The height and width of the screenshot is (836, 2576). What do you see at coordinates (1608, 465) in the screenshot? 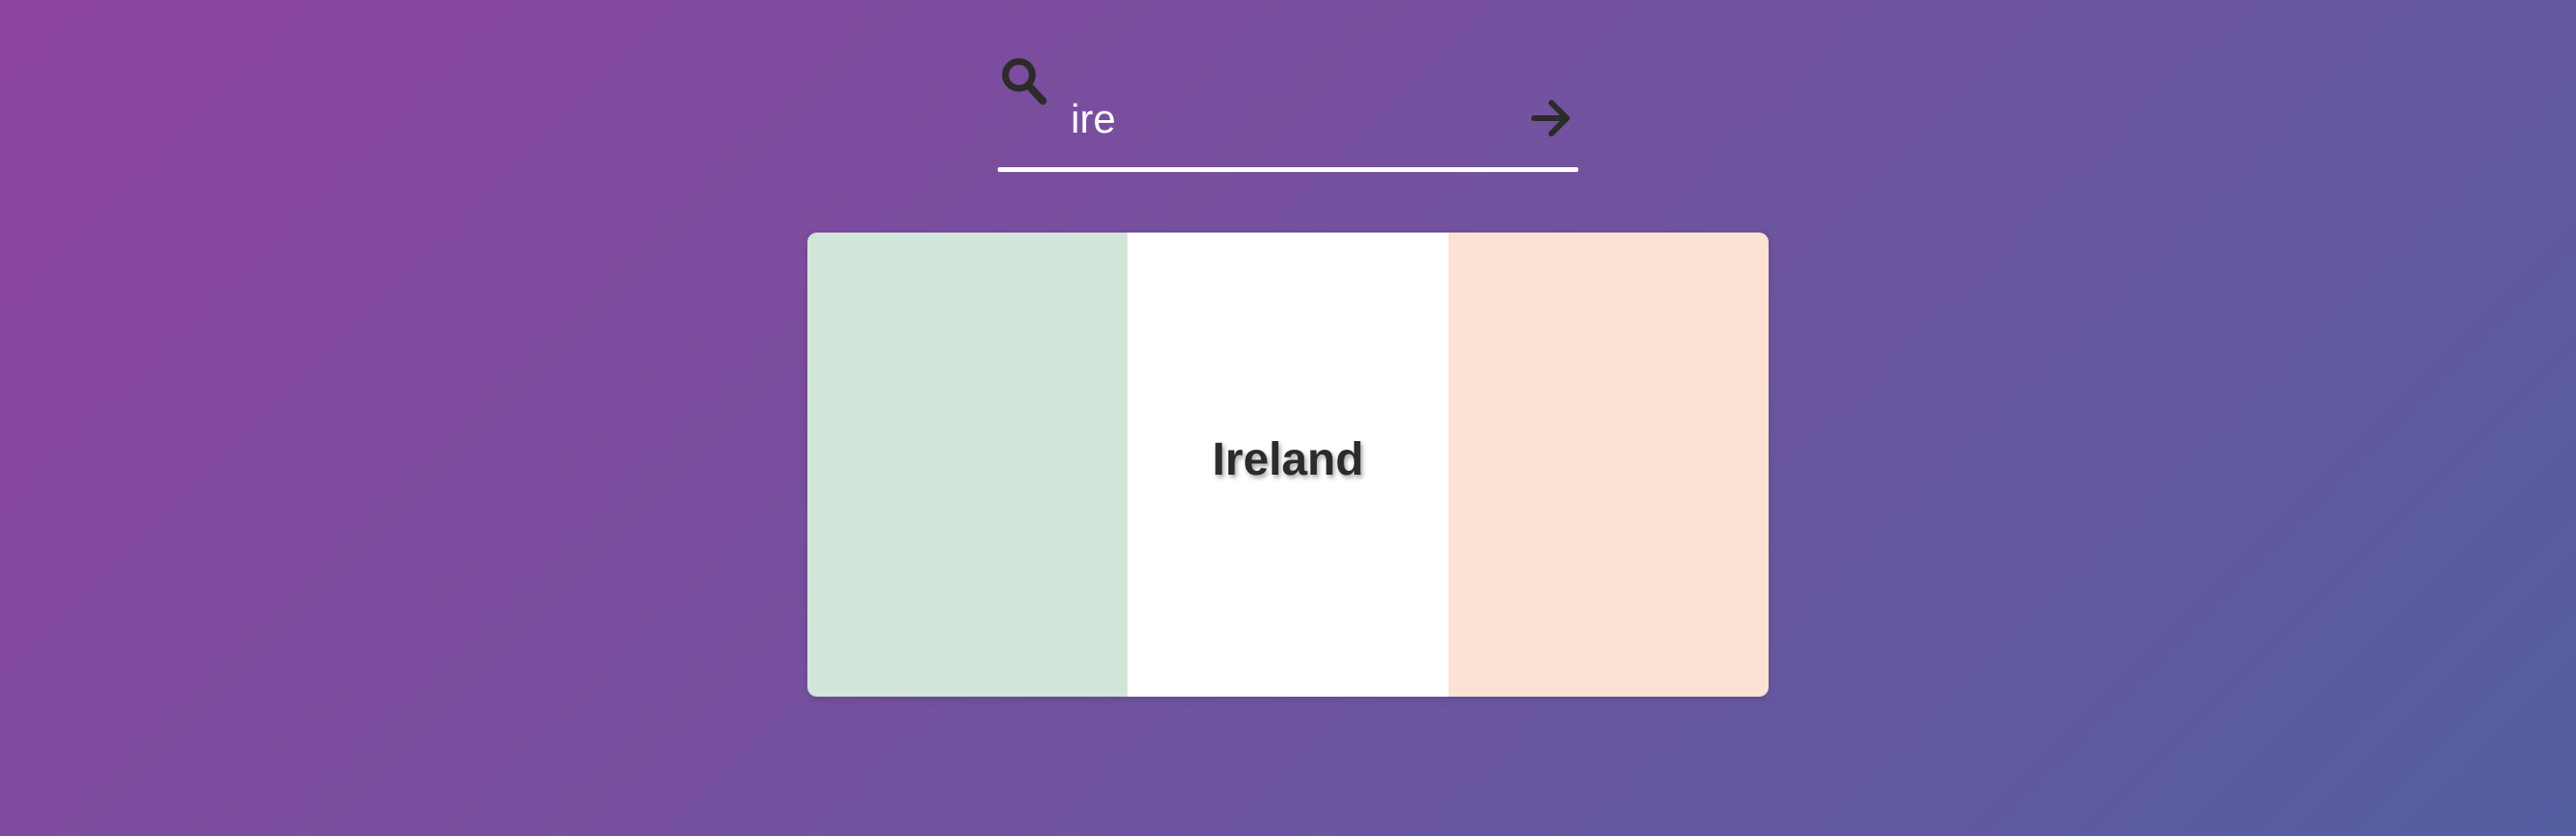
I see `flag-stripe-orange` at bounding box center [1608, 465].